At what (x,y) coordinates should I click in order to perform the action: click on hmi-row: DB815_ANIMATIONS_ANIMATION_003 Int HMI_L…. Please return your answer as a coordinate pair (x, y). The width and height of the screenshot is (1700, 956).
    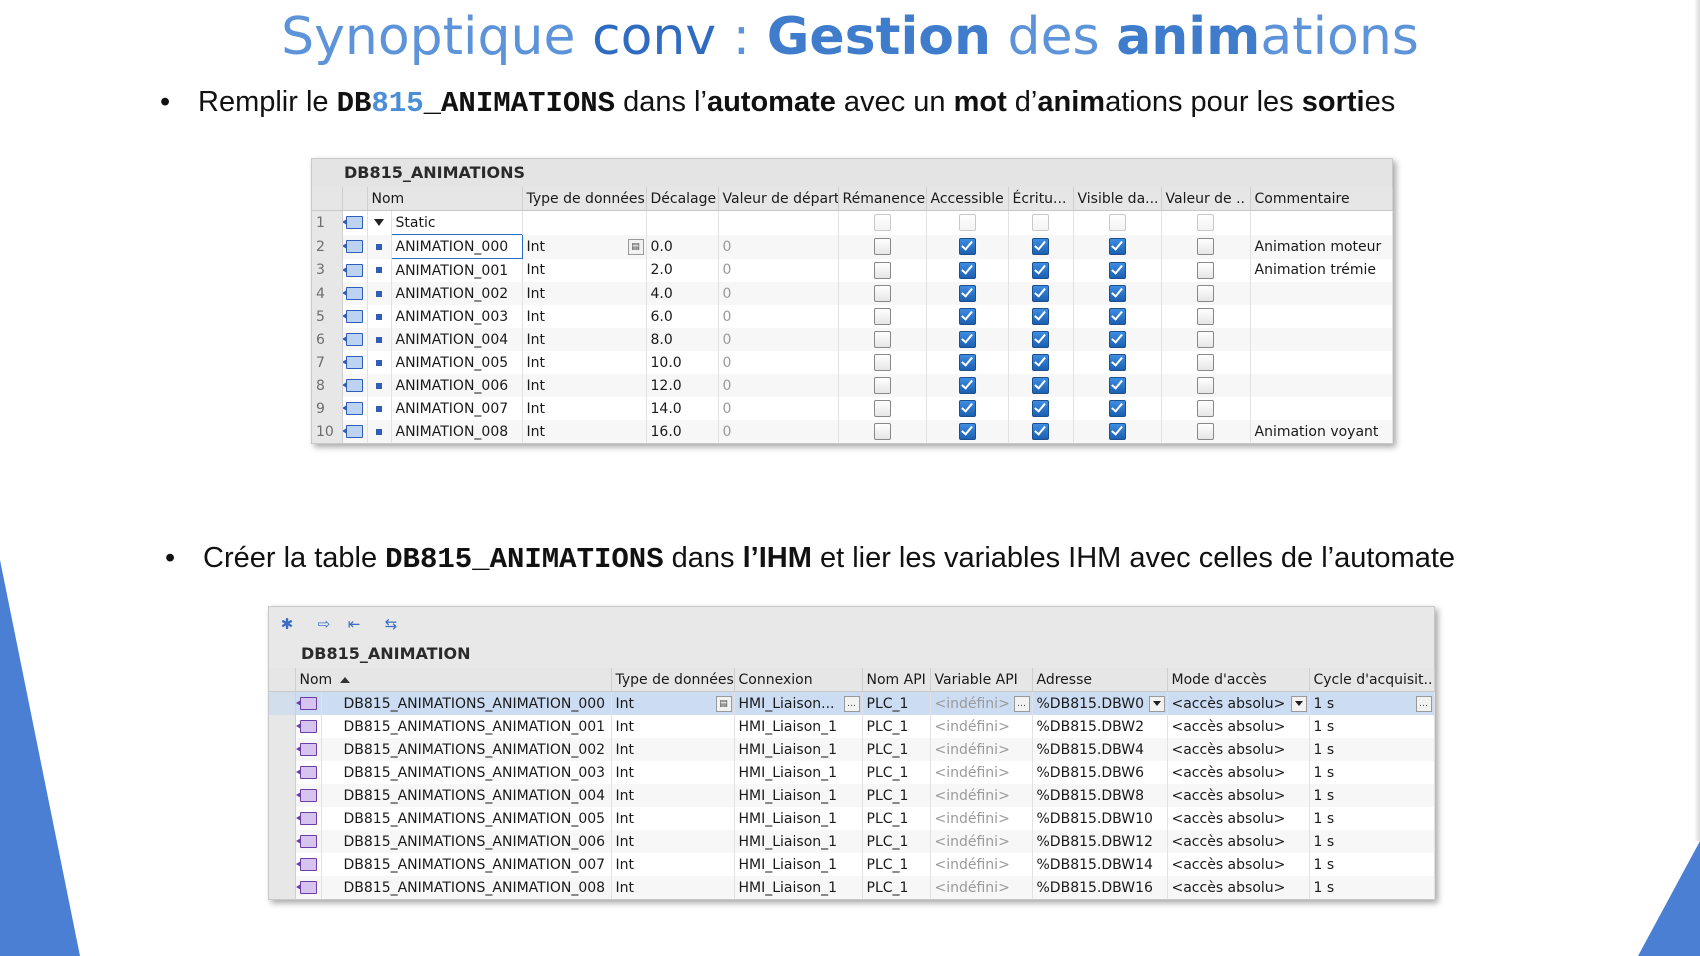
    Looking at the image, I should click on (852, 772).